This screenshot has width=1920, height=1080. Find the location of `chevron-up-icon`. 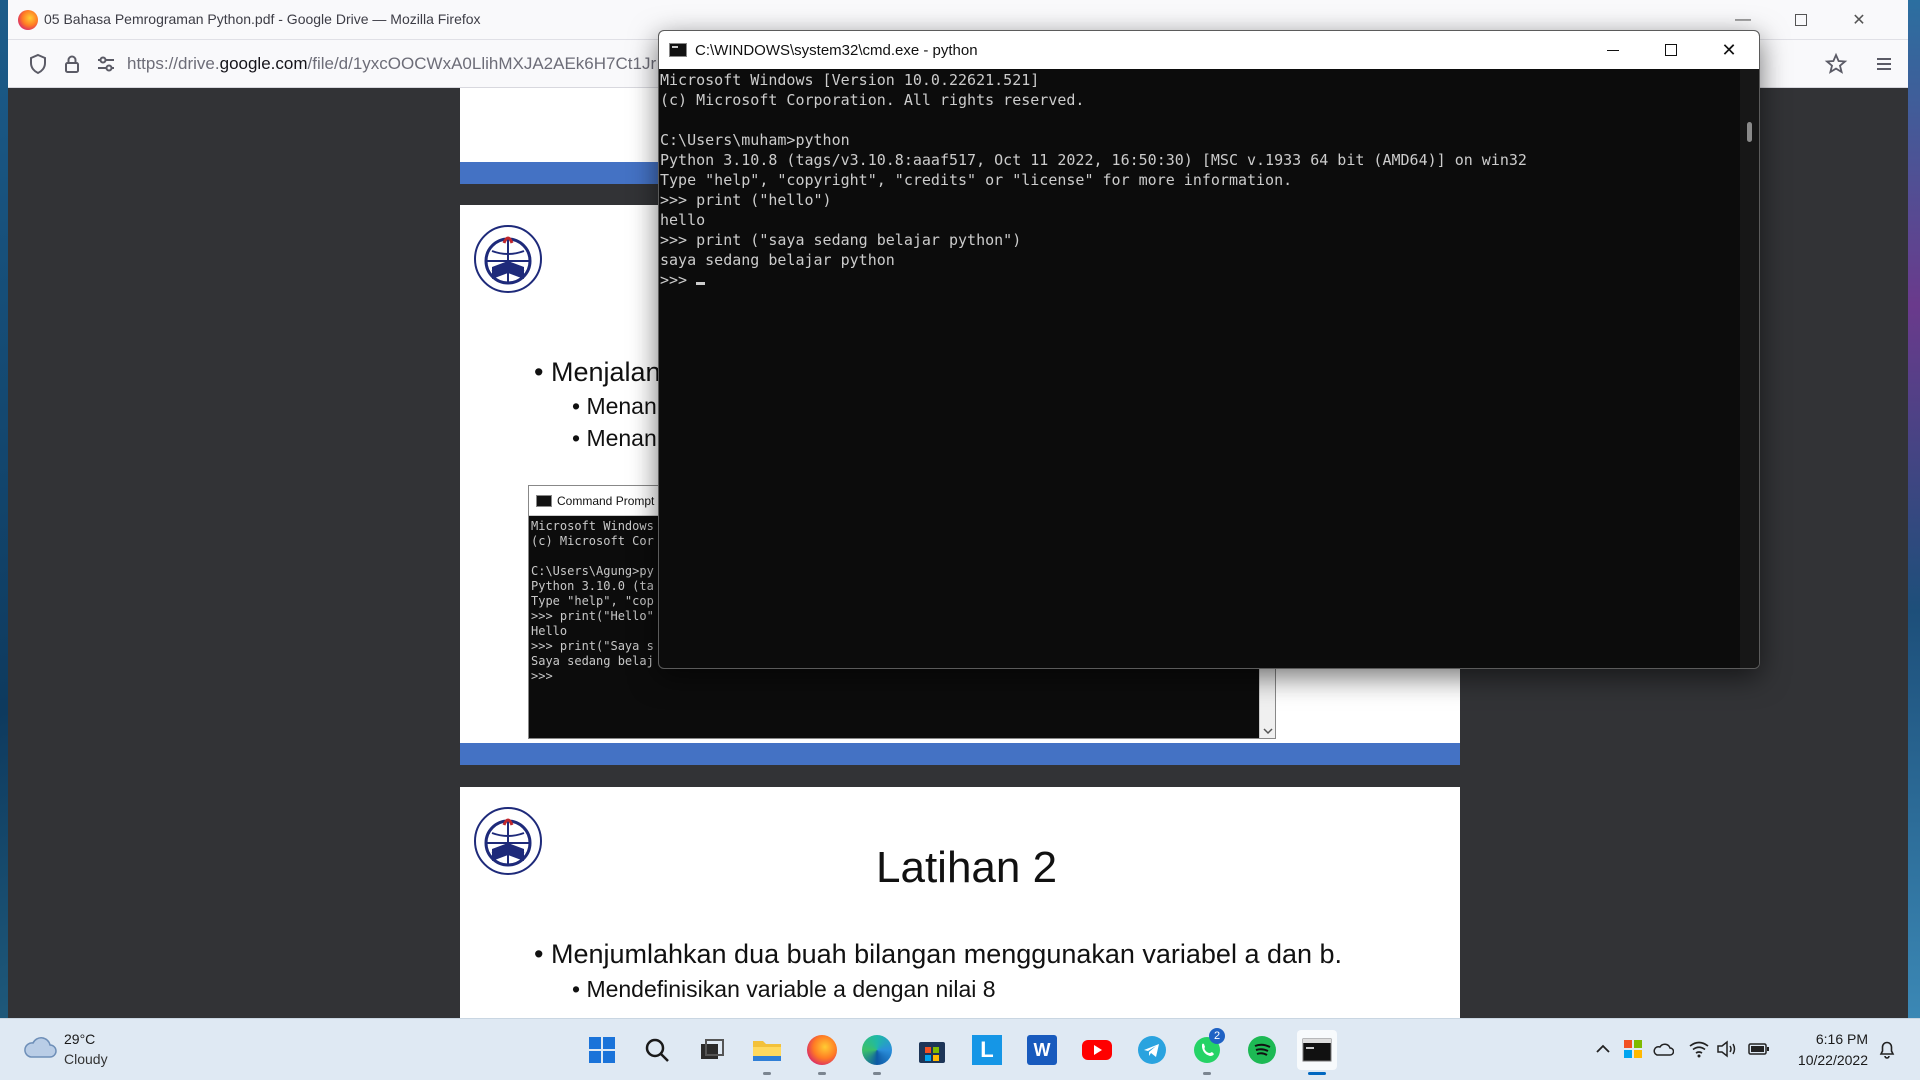

chevron-up-icon is located at coordinates (1603, 1048).